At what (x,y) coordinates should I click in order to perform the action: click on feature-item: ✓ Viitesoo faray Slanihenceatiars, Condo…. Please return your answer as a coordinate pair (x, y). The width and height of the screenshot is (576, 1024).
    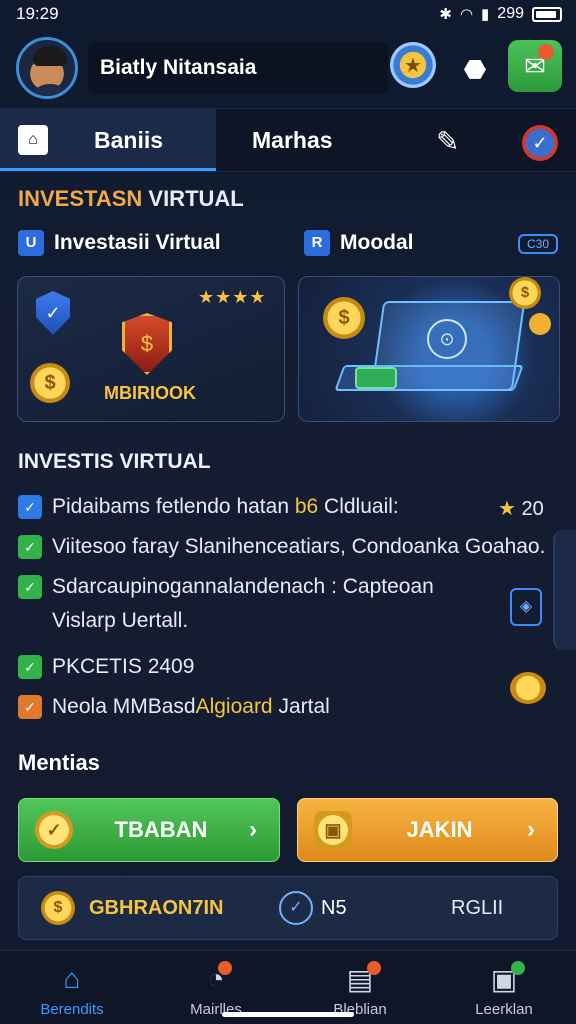
    Looking at the image, I should click on (281, 547).